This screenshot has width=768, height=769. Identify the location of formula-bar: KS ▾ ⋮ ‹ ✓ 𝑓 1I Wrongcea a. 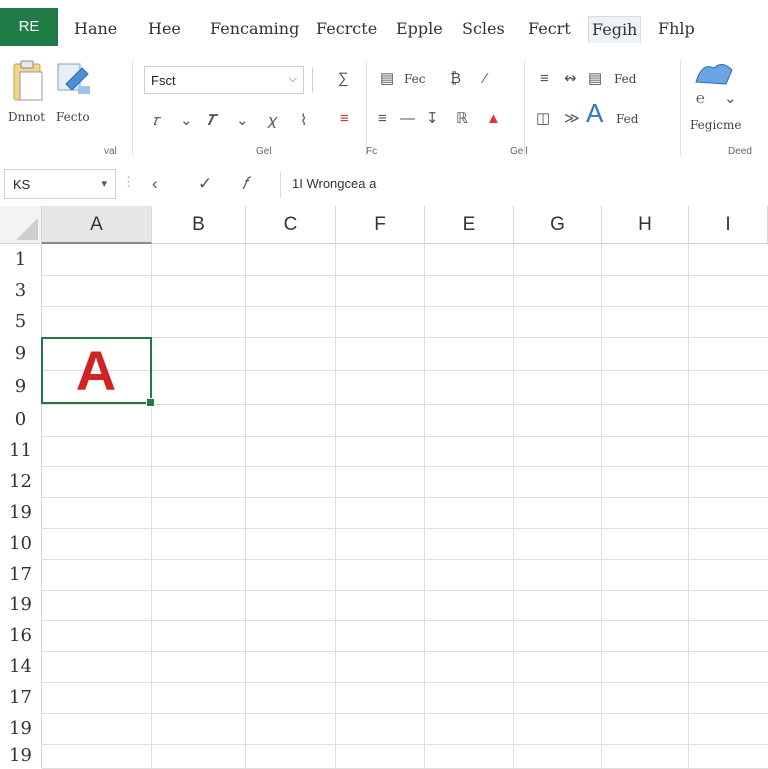
(384, 185).